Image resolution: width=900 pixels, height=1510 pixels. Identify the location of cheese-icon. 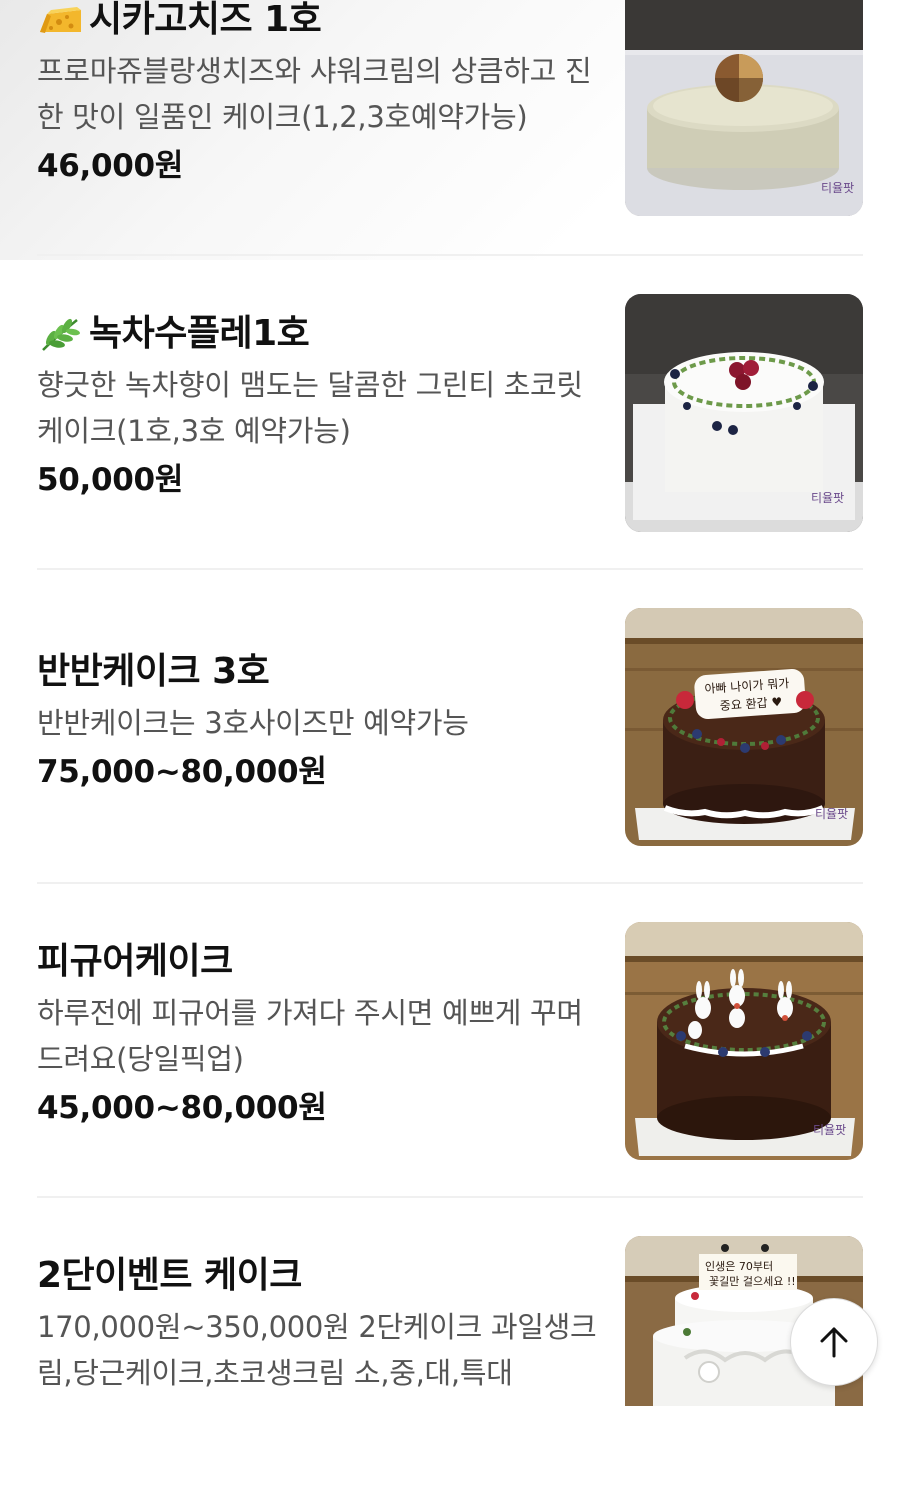
(60, 20).